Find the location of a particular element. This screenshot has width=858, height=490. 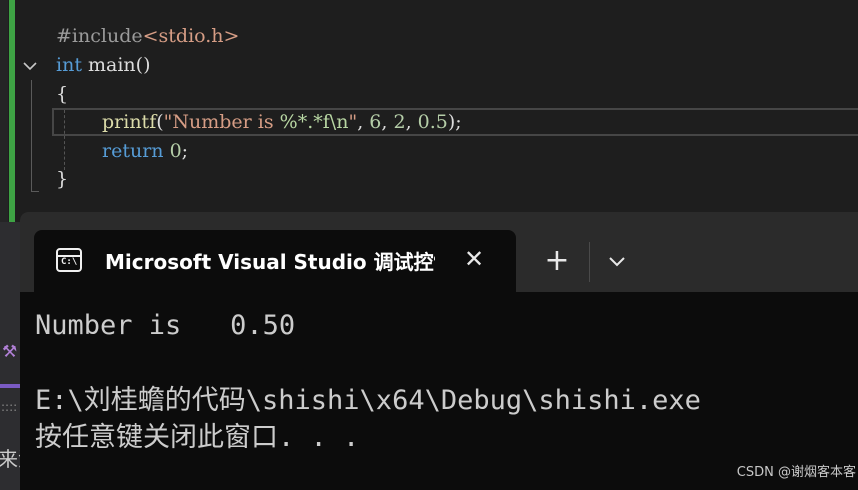

chevron-down-icon is located at coordinates (617, 261).